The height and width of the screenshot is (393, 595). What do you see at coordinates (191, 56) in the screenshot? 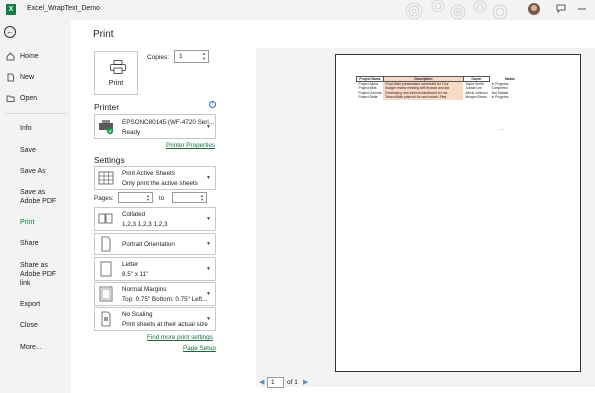
I see `copies-input: 1 ▲ ▼` at bounding box center [191, 56].